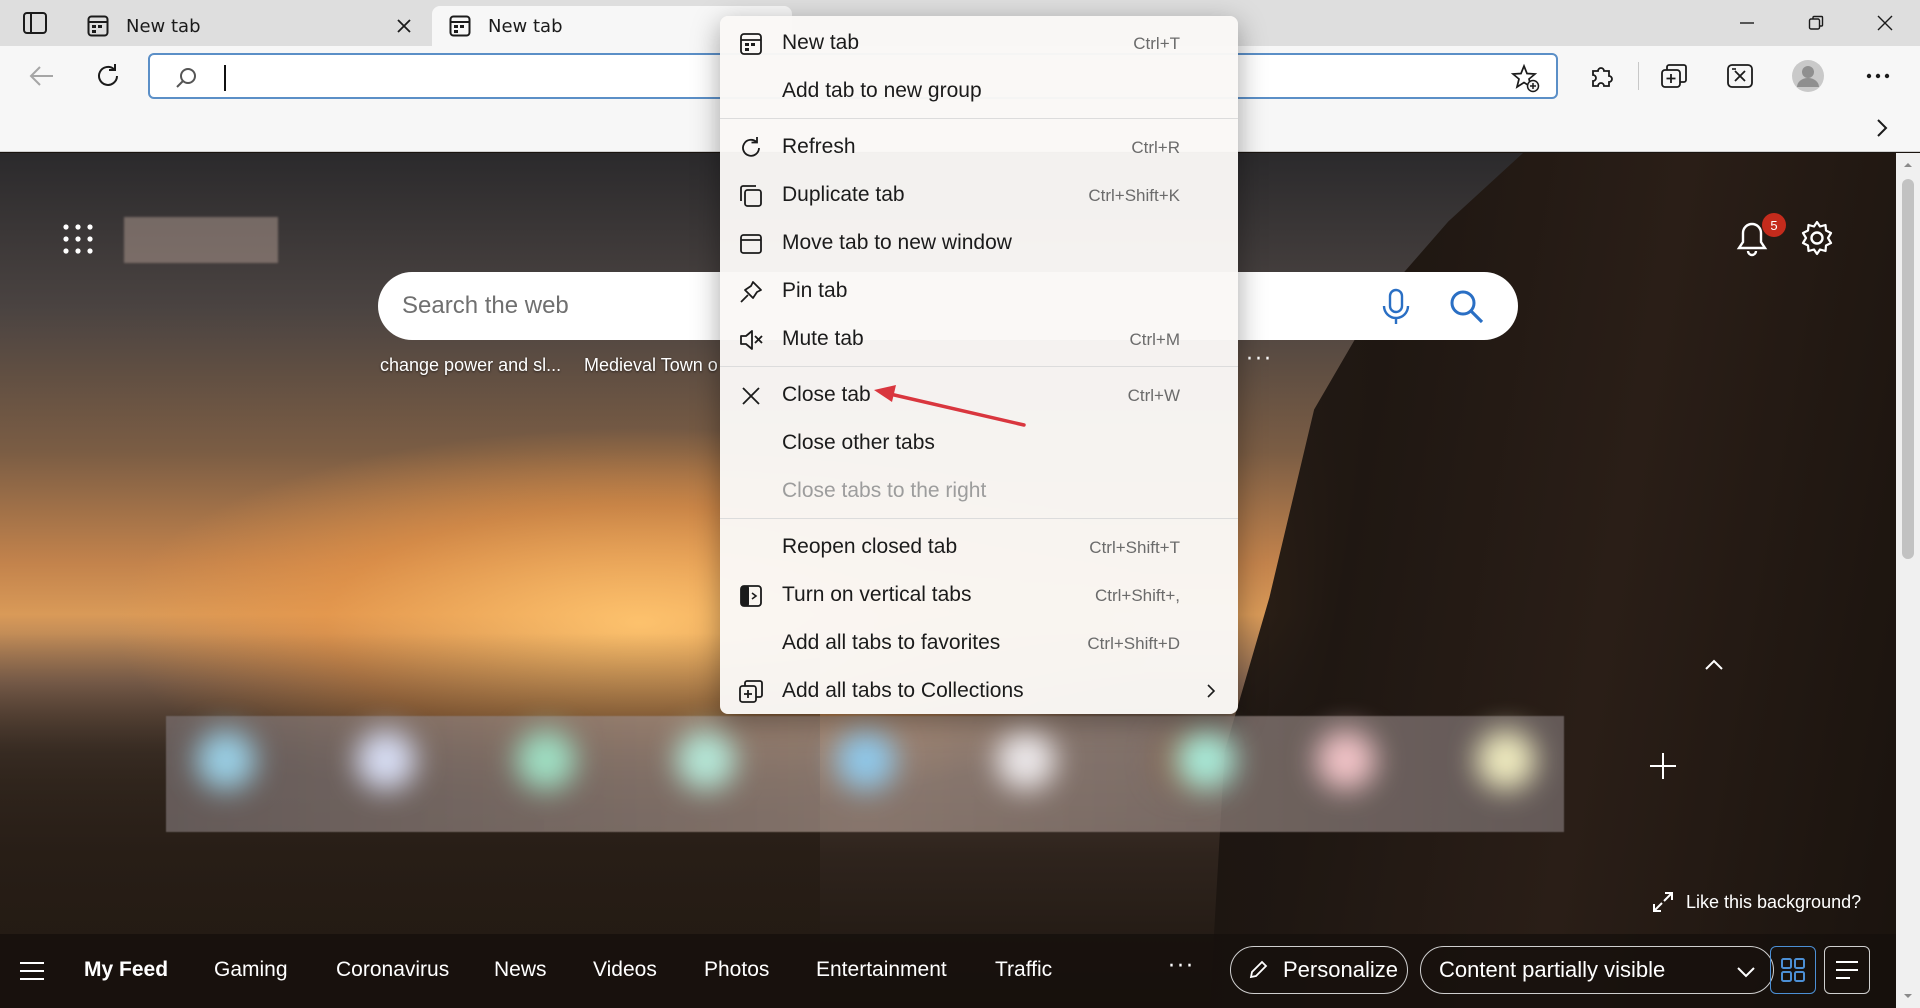  Describe the element at coordinates (903, 690) in the screenshot. I see `menu-item-label: Add all tabs to Collections` at that location.